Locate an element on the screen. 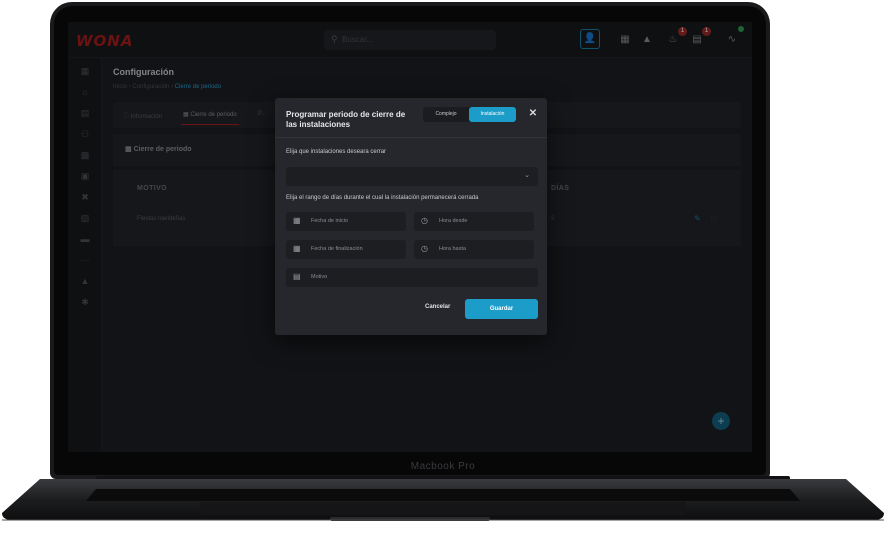 The image size is (886, 535). select-label: Elija que instalaciones deseara cerrar is located at coordinates (336, 152).